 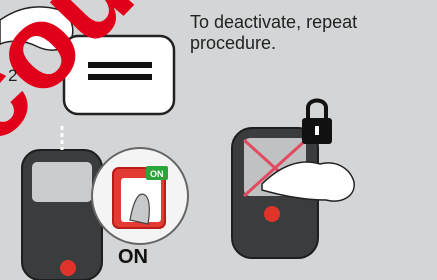 What do you see at coordinates (157, 174) in the screenshot?
I see `on-badge-label: ON` at bounding box center [157, 174].